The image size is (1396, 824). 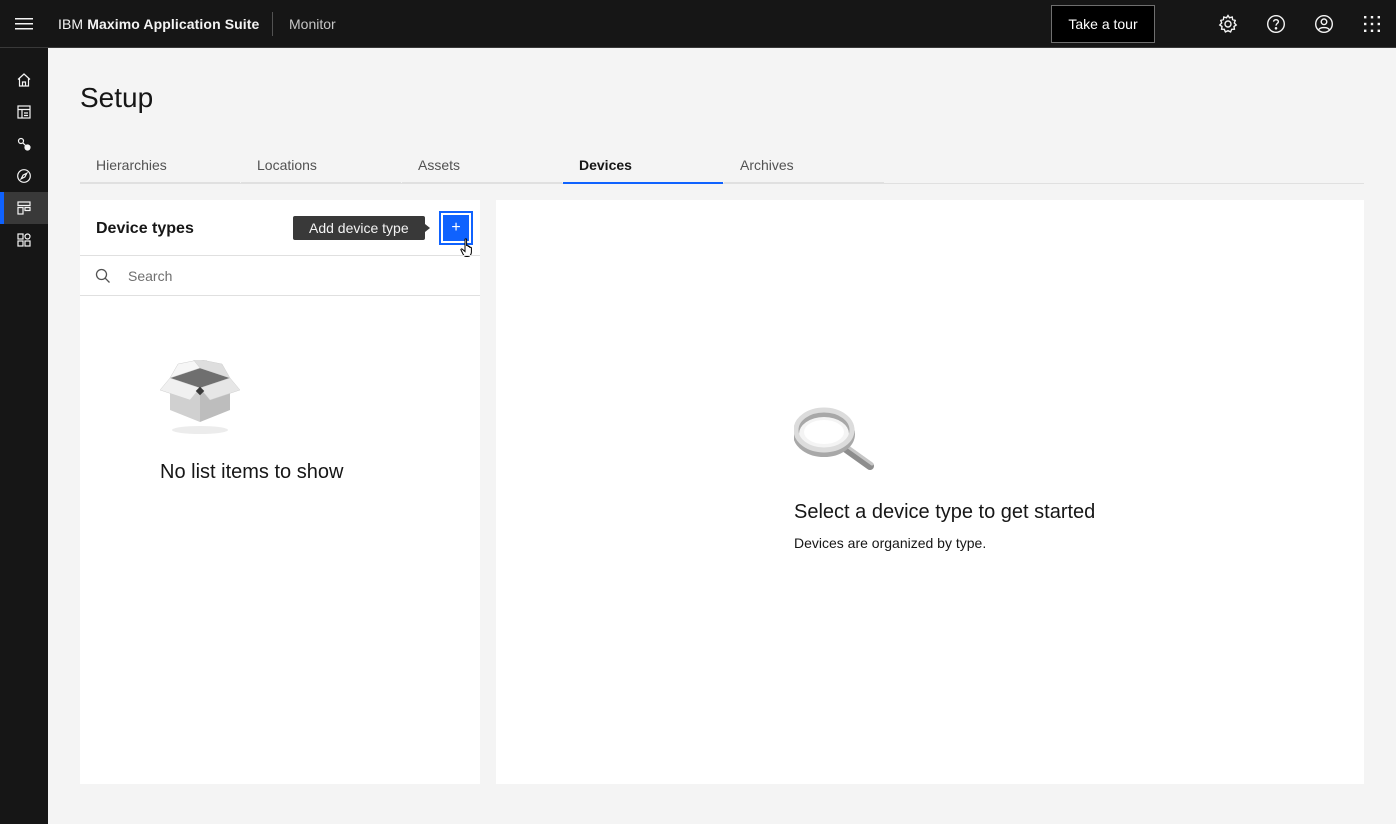 I want to click on menu-icon, so click(x=24, y=24).